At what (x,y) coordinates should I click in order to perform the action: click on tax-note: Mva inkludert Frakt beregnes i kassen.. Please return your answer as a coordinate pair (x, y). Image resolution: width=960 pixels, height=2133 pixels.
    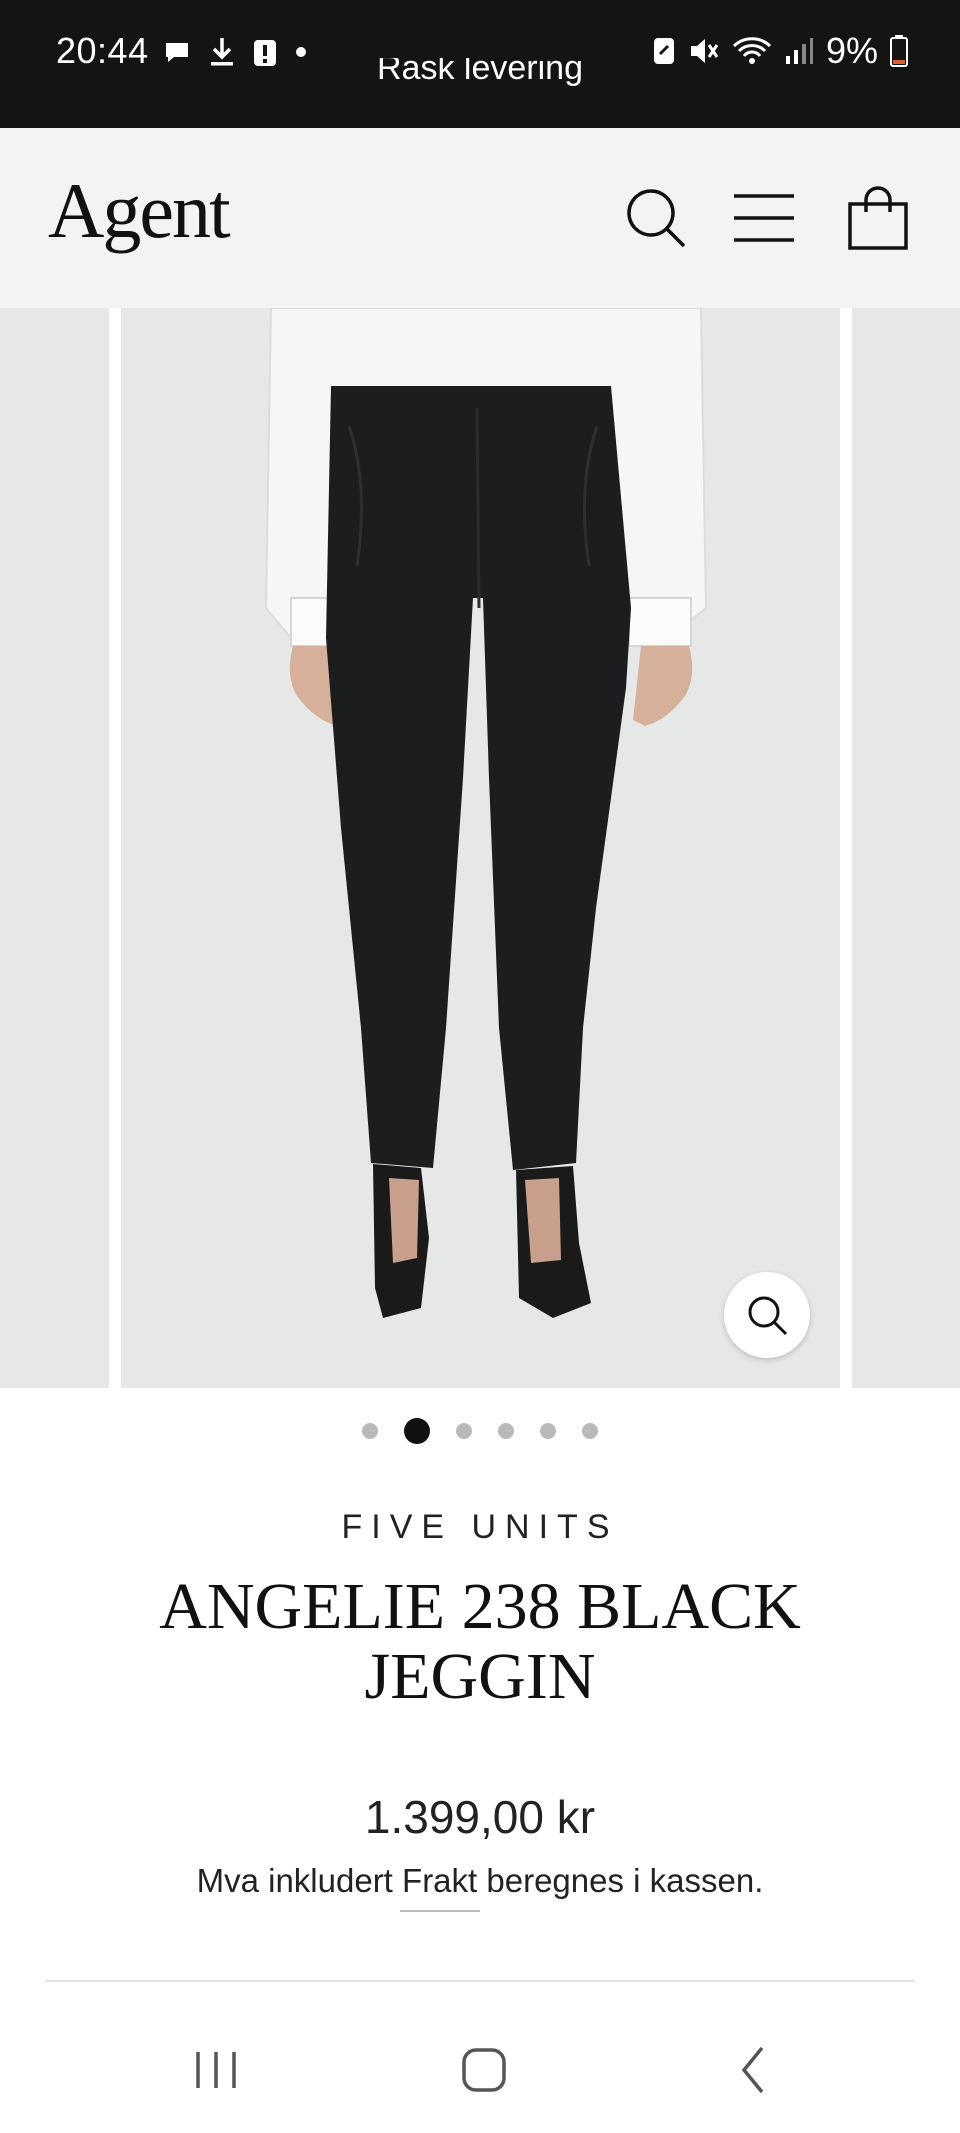
    Looking at the image, I should click on (480, 1881).